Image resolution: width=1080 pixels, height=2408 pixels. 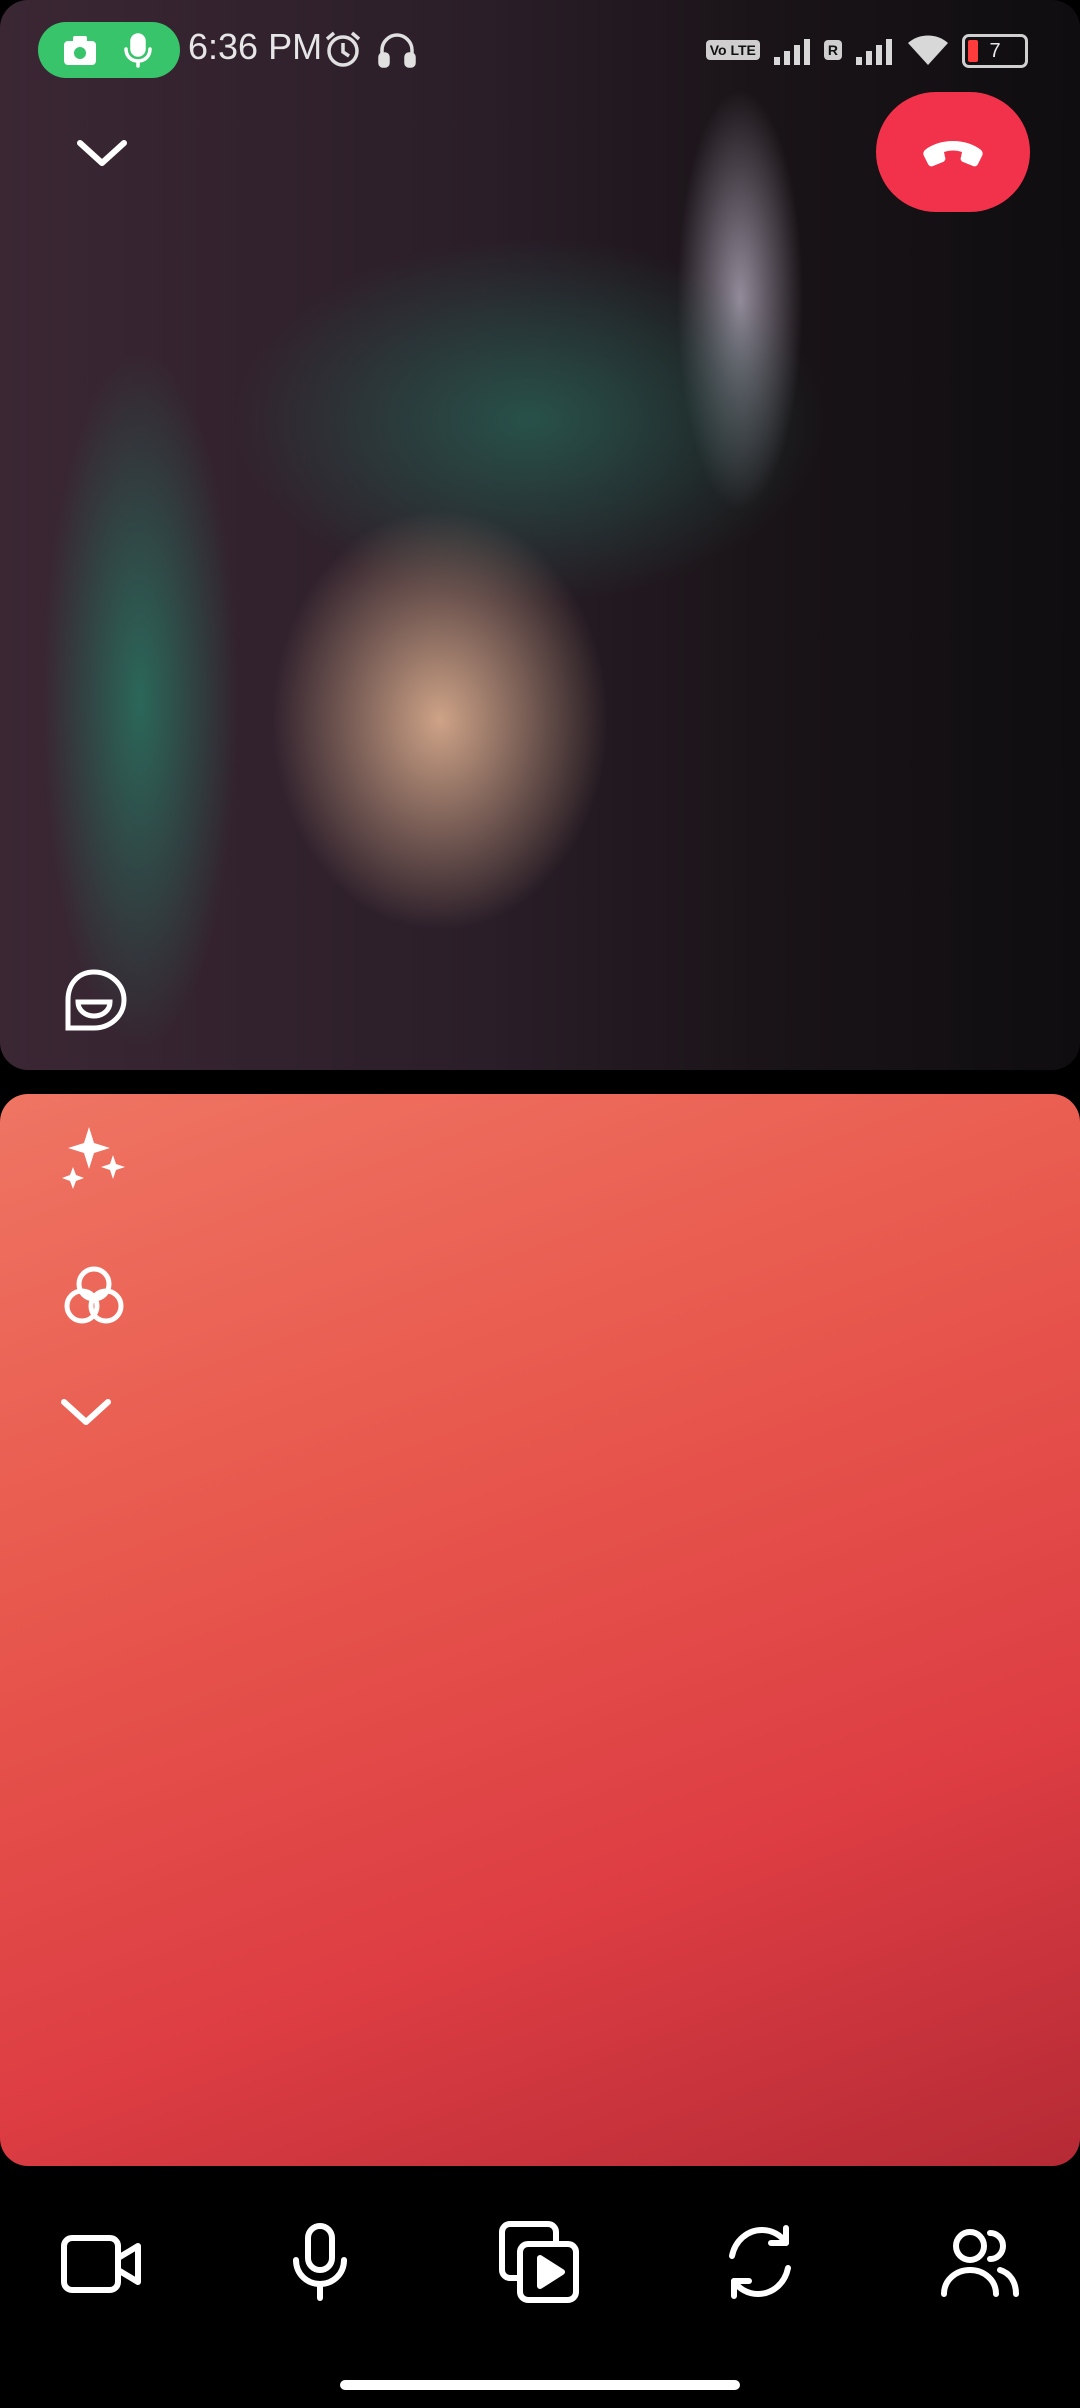 What do you see at coordinates (94, 1296) in the screenshot?
I see `filters-icon` at bounding box center [94, 1296].